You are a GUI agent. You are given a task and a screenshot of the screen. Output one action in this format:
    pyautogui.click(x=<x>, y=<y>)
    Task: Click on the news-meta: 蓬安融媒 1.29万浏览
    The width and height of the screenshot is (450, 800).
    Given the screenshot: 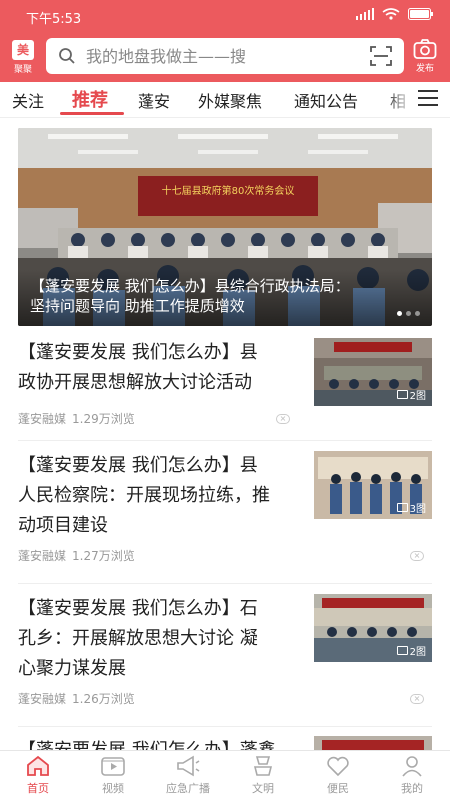 What is the action you would take?
    pyautogui.click(x=76, y=418)
    